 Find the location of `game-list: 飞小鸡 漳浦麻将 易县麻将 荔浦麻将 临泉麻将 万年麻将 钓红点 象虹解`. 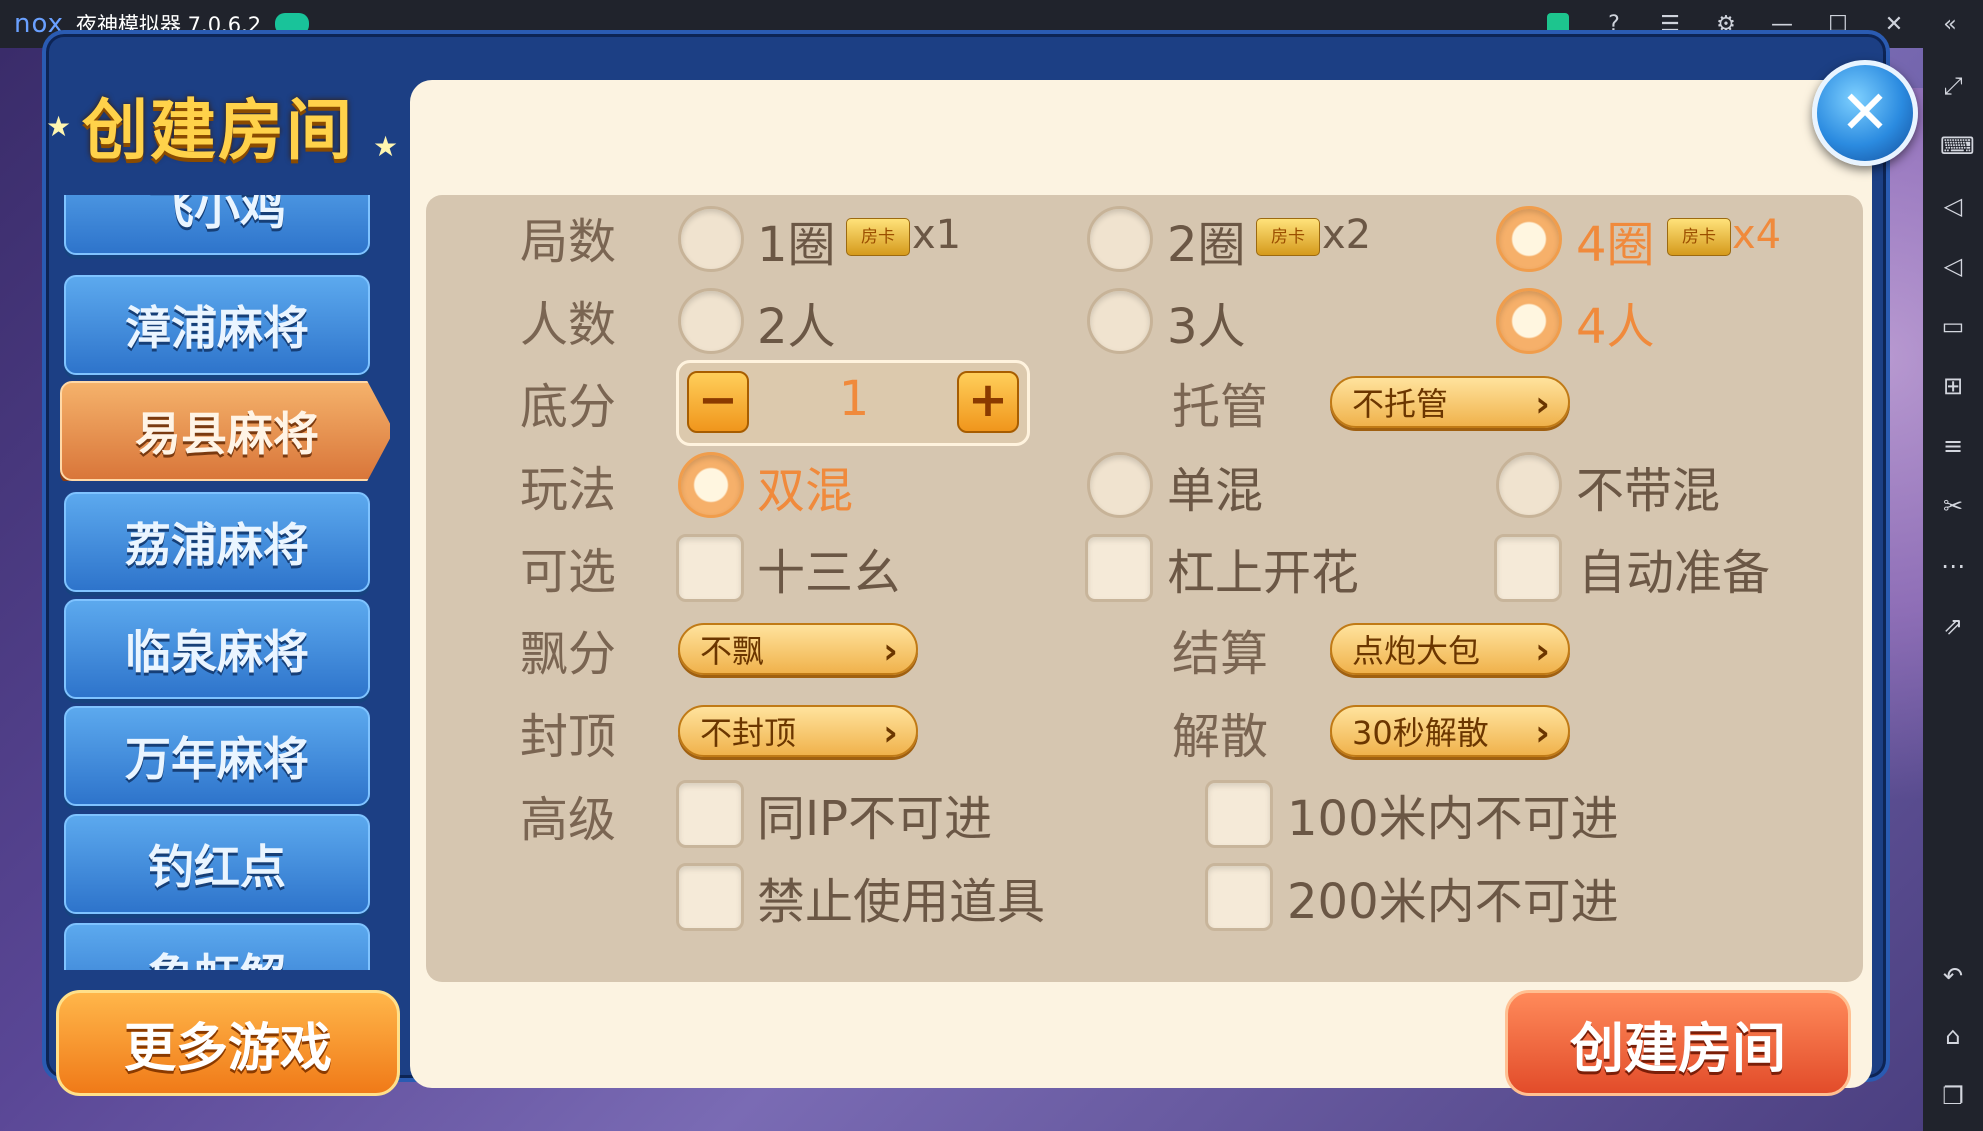

game-list: 飞小鸡 漳浦麻将 易县麻将 荔浦麻将 临泉麻将 万年麻将 钓红点 象虹解 is located at coordinates (225, 582).